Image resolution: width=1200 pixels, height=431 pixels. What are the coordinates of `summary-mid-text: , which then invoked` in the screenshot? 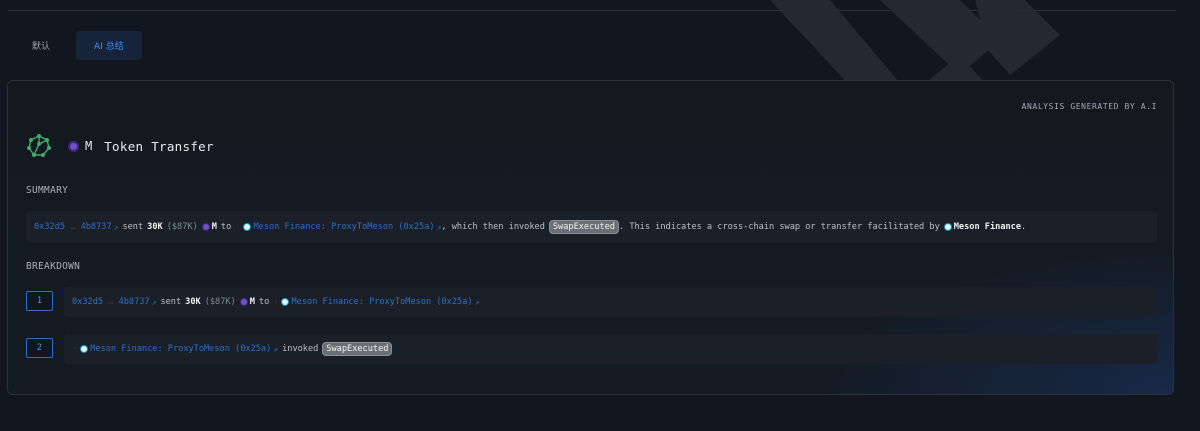 It's located at (493, 227).